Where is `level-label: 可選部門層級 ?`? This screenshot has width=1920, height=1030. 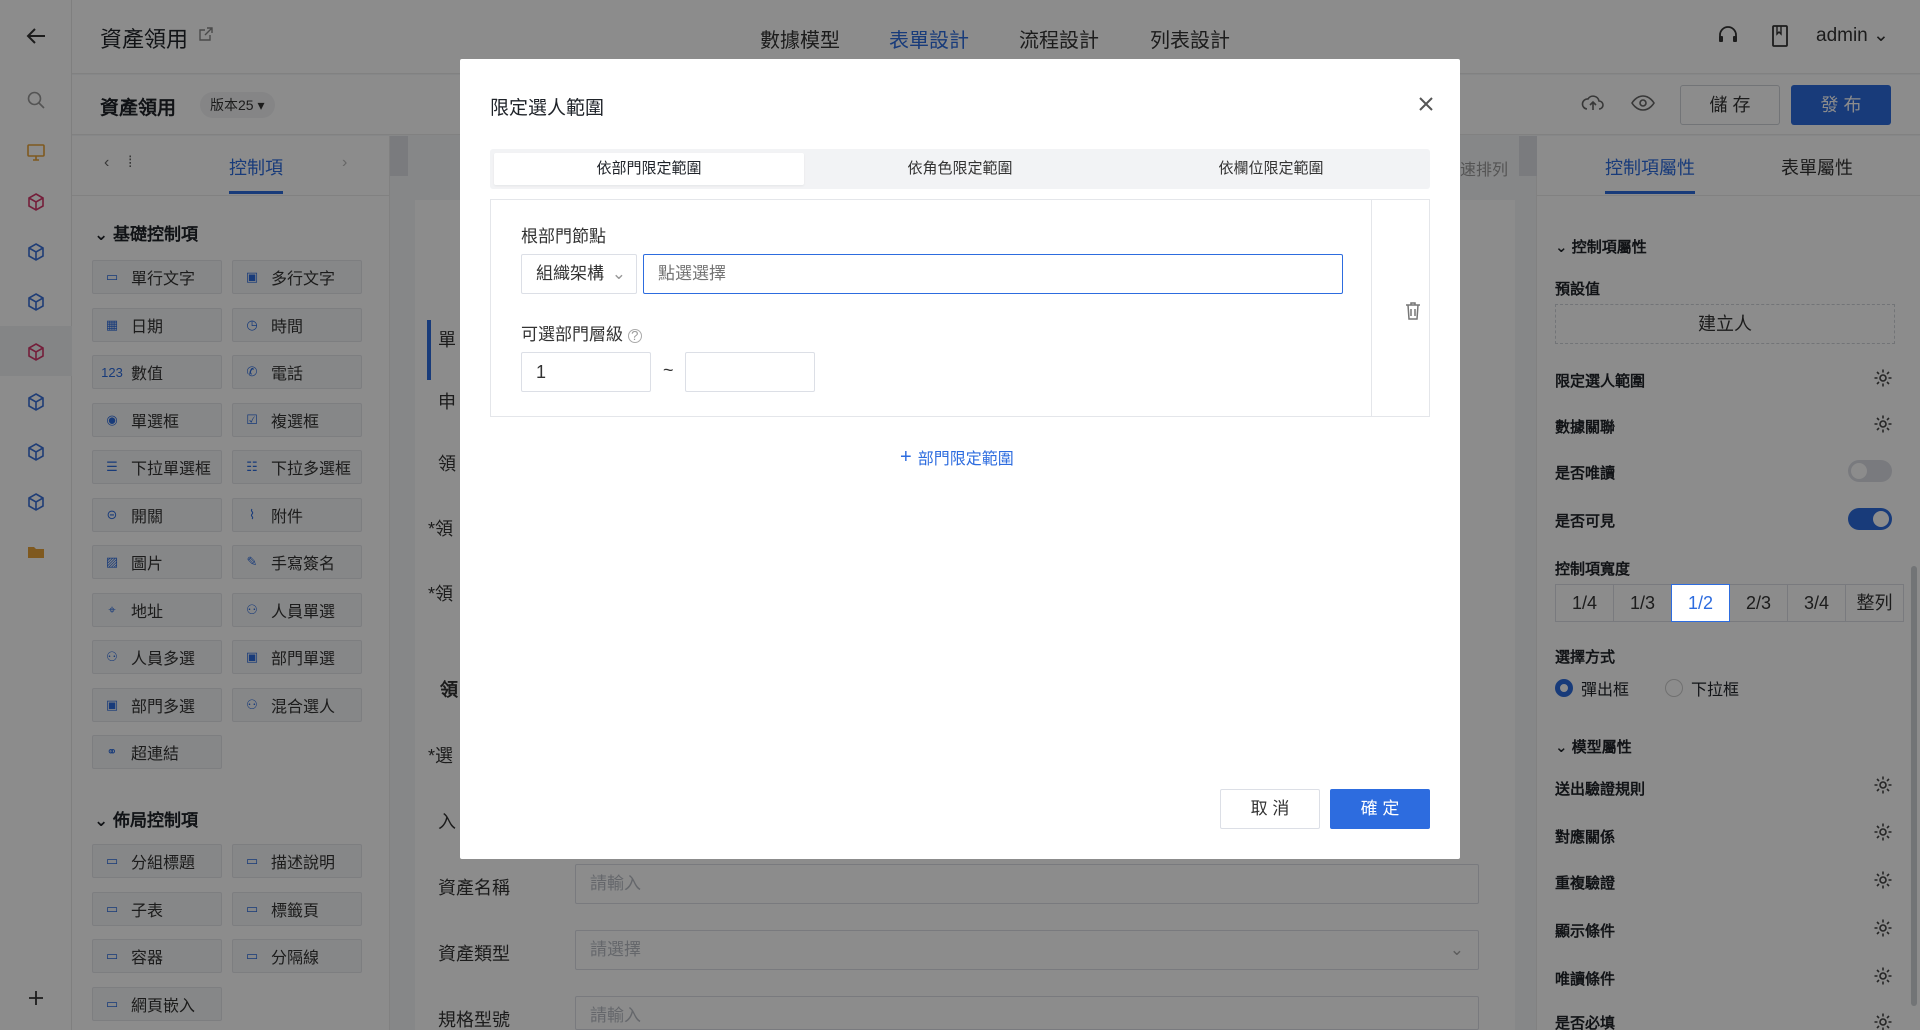 level-label: 可選部門層級 ? is located at coordinates (581, 332).